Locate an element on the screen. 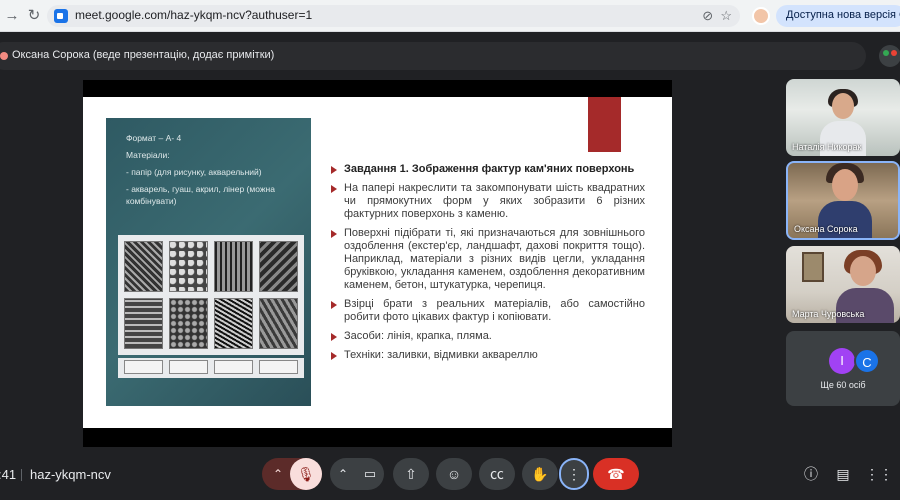 This screenshot has height=500, width=900. chat-icon: ▤ is located at coordinates (843, 474).